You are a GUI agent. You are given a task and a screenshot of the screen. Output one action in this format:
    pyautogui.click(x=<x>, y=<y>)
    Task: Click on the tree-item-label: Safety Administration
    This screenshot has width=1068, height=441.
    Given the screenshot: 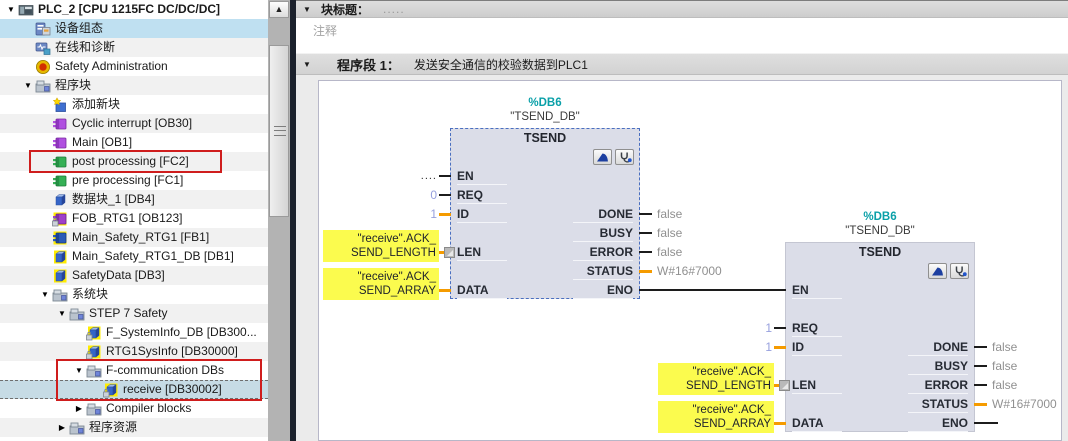 What is the action you would take?
    pyautogui.click(x=111, y=66)
    